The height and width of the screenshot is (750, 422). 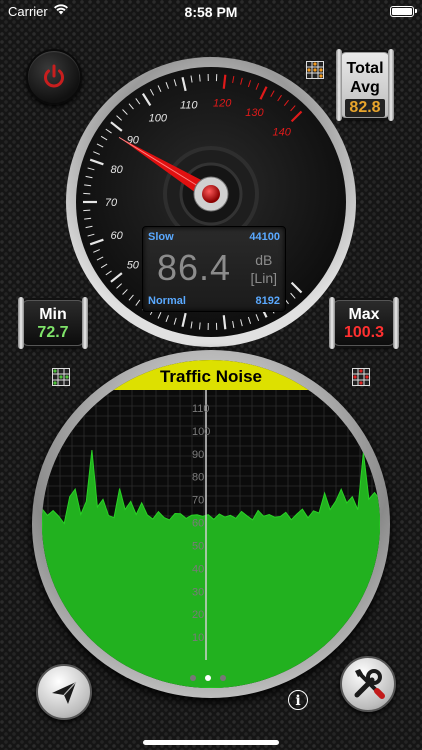 I want to click on scope-title: Traffic Noise, so click(x=211, y=375).